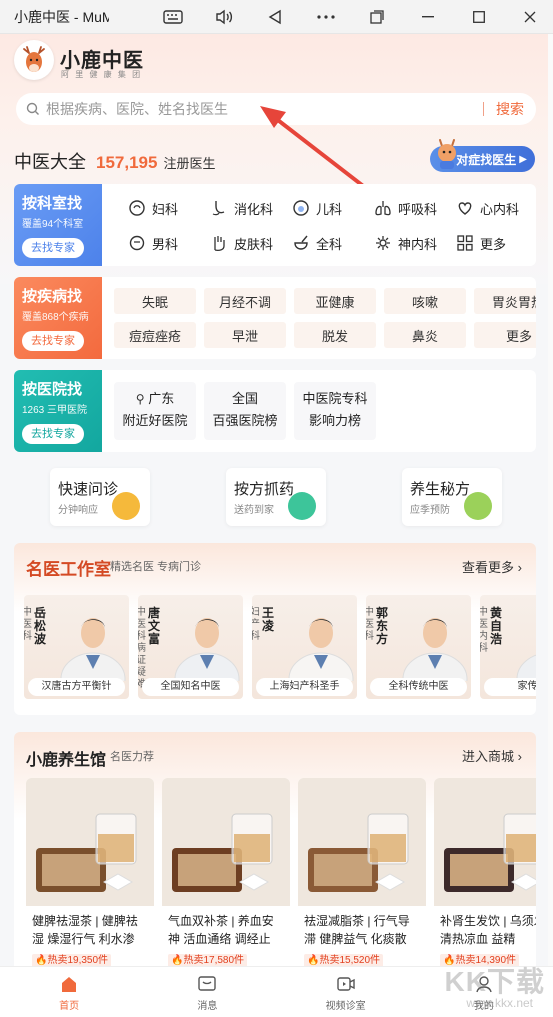 Image resolution: width=553 pixels, height=1017 pixels. What do you see at coordinates (425, 301) in the screenshot?
I see `disease-chip: 咳嗽` at bounding box center [425, 301].